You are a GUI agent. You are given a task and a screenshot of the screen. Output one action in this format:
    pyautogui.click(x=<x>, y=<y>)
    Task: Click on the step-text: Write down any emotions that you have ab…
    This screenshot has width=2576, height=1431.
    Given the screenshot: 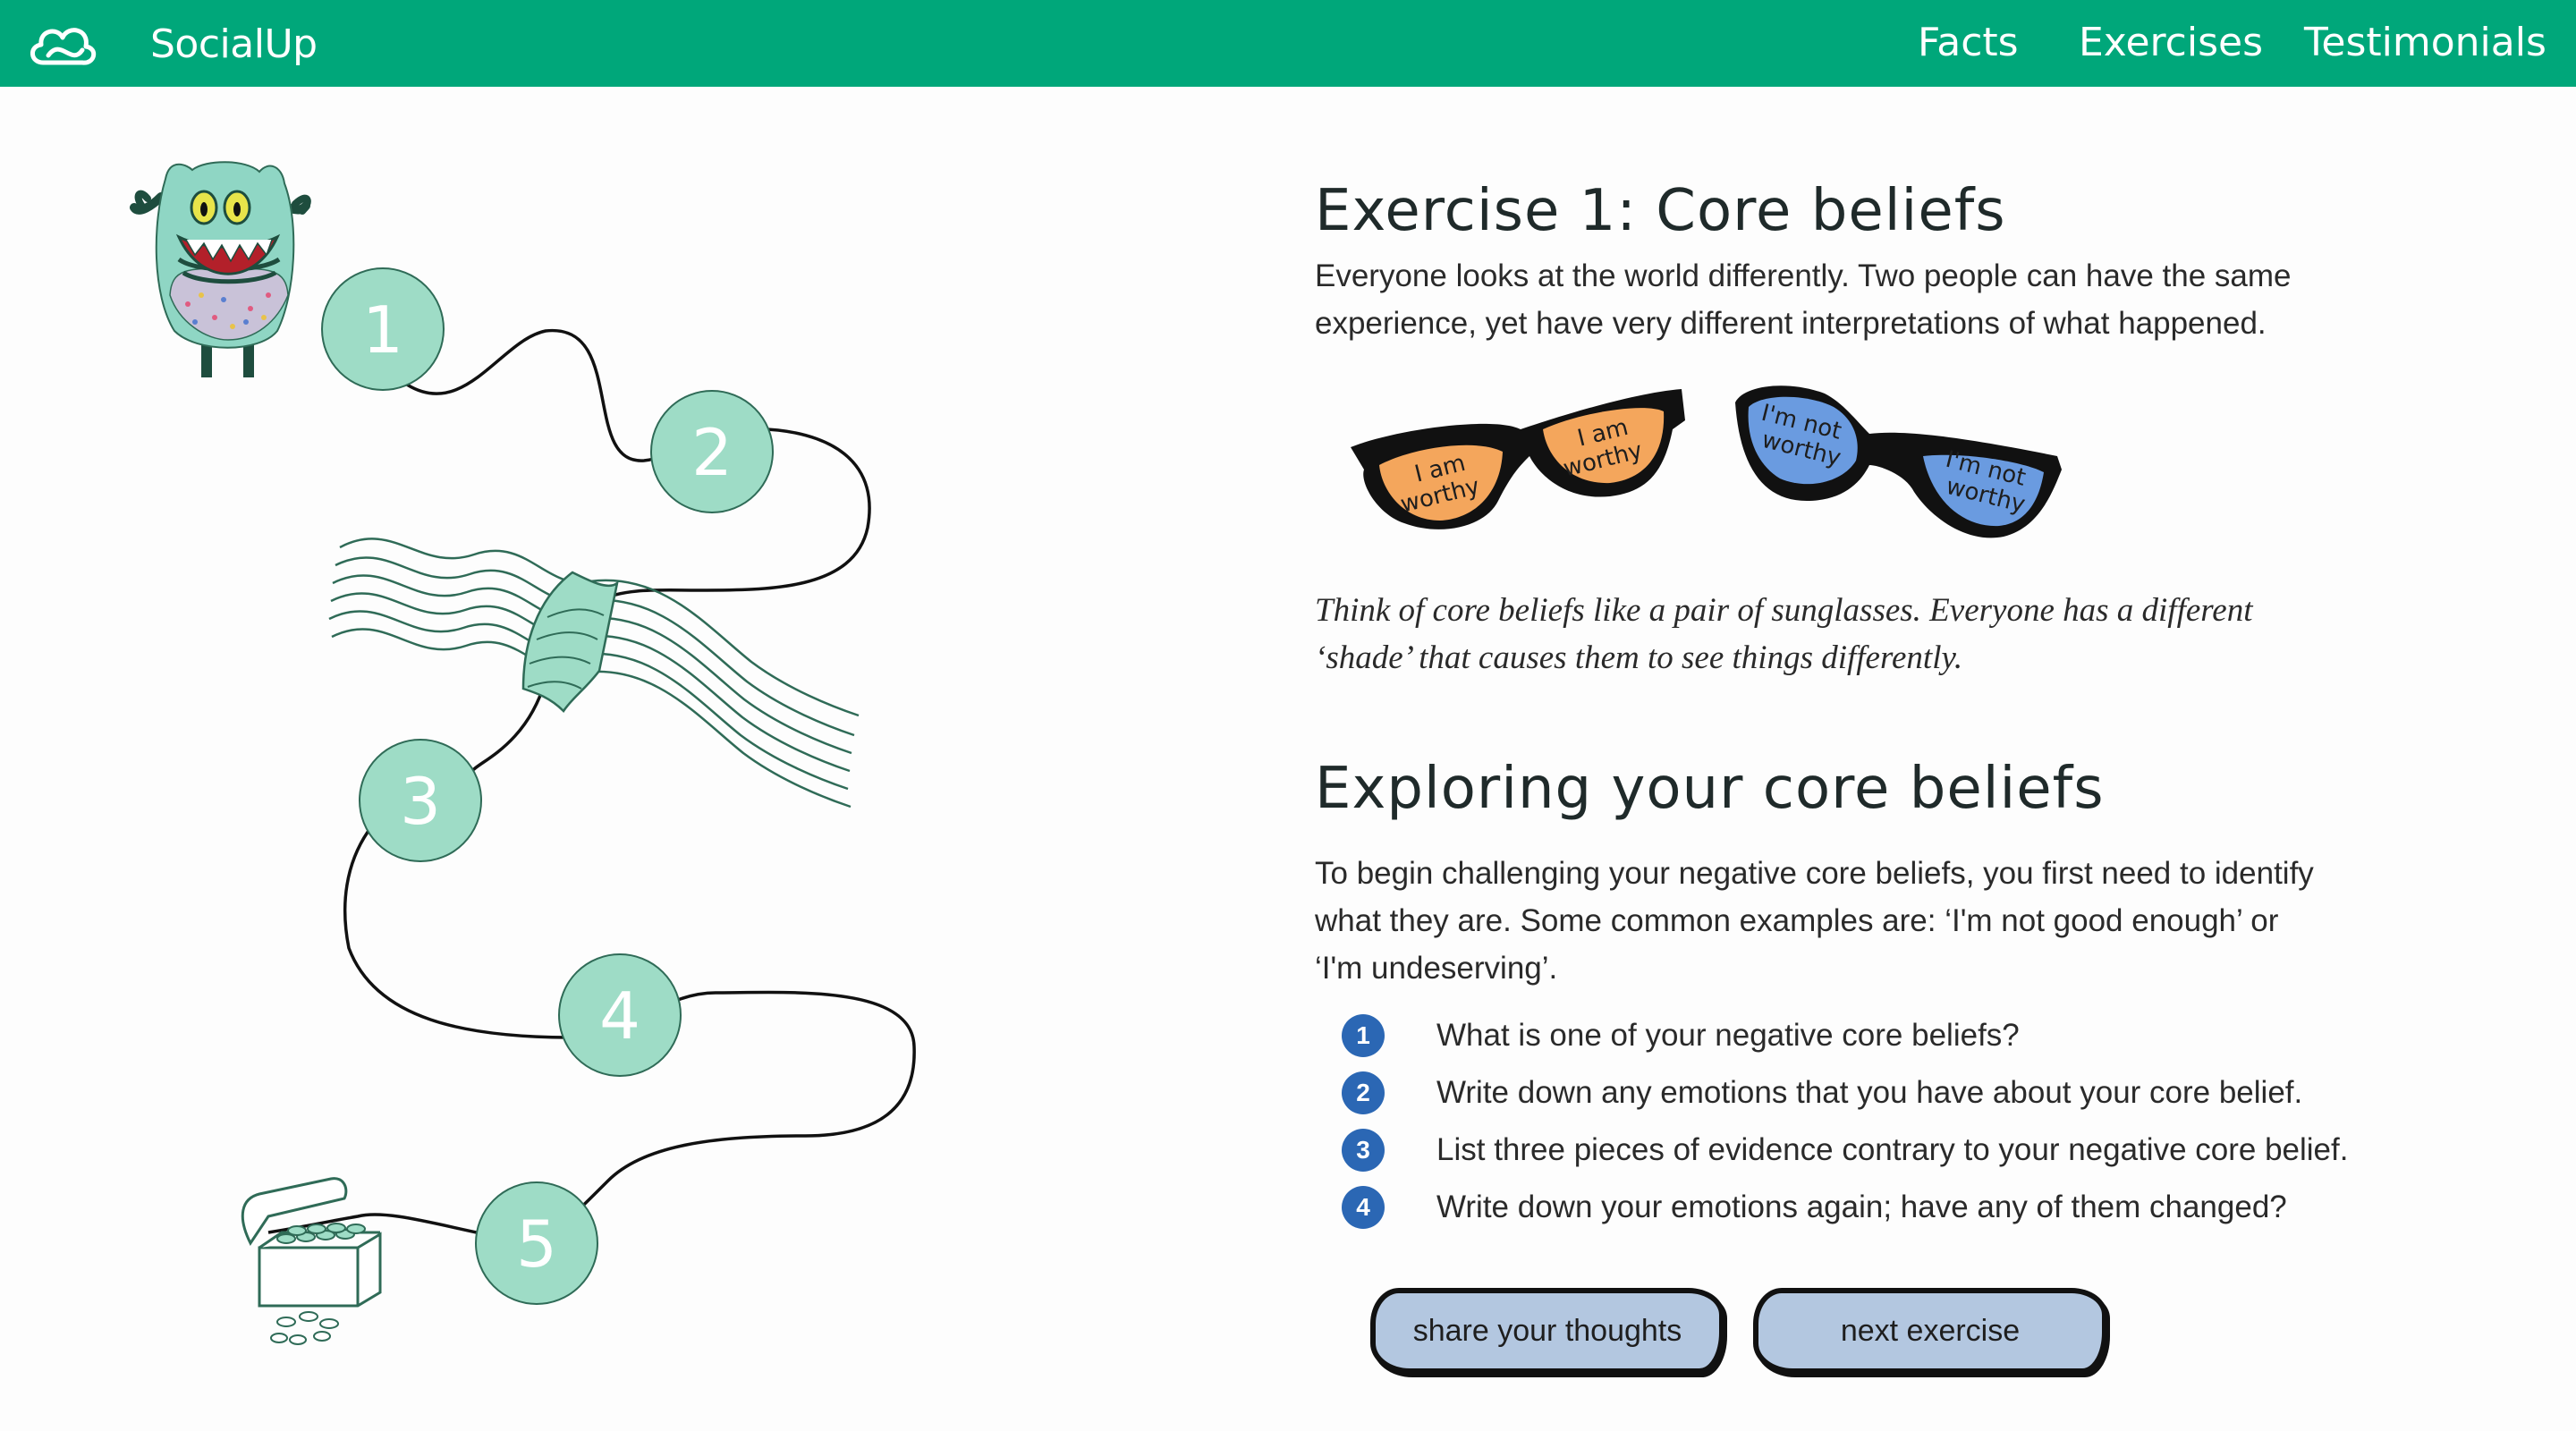 What is the action you would take?
    pyautogui.click(x=1869, y=1093)
    